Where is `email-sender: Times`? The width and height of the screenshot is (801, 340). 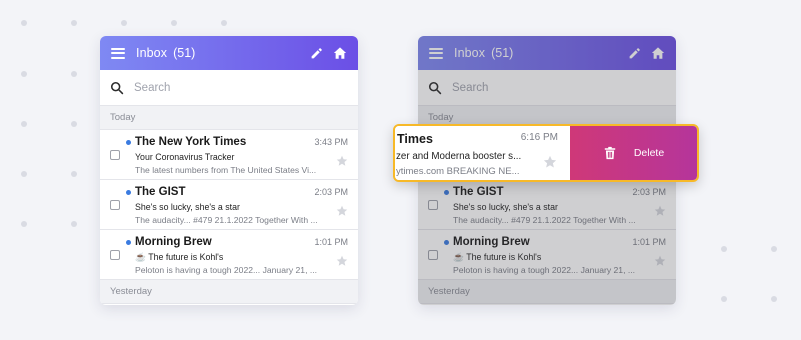
email-sender: Times is located at coordinates (415, 139).